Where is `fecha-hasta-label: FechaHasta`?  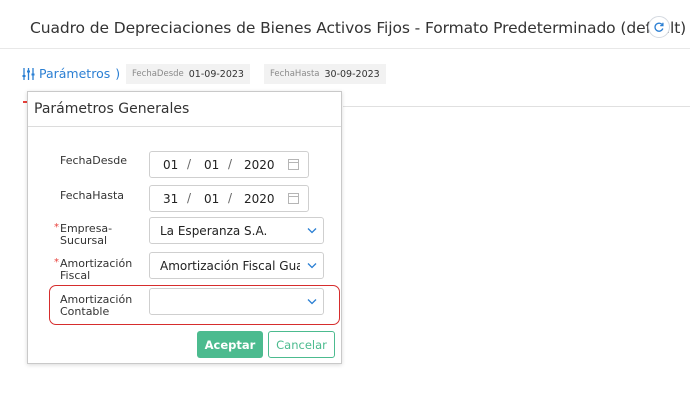 fecha-hasta-label: FechaHasta is located at coordinates (92, 195).